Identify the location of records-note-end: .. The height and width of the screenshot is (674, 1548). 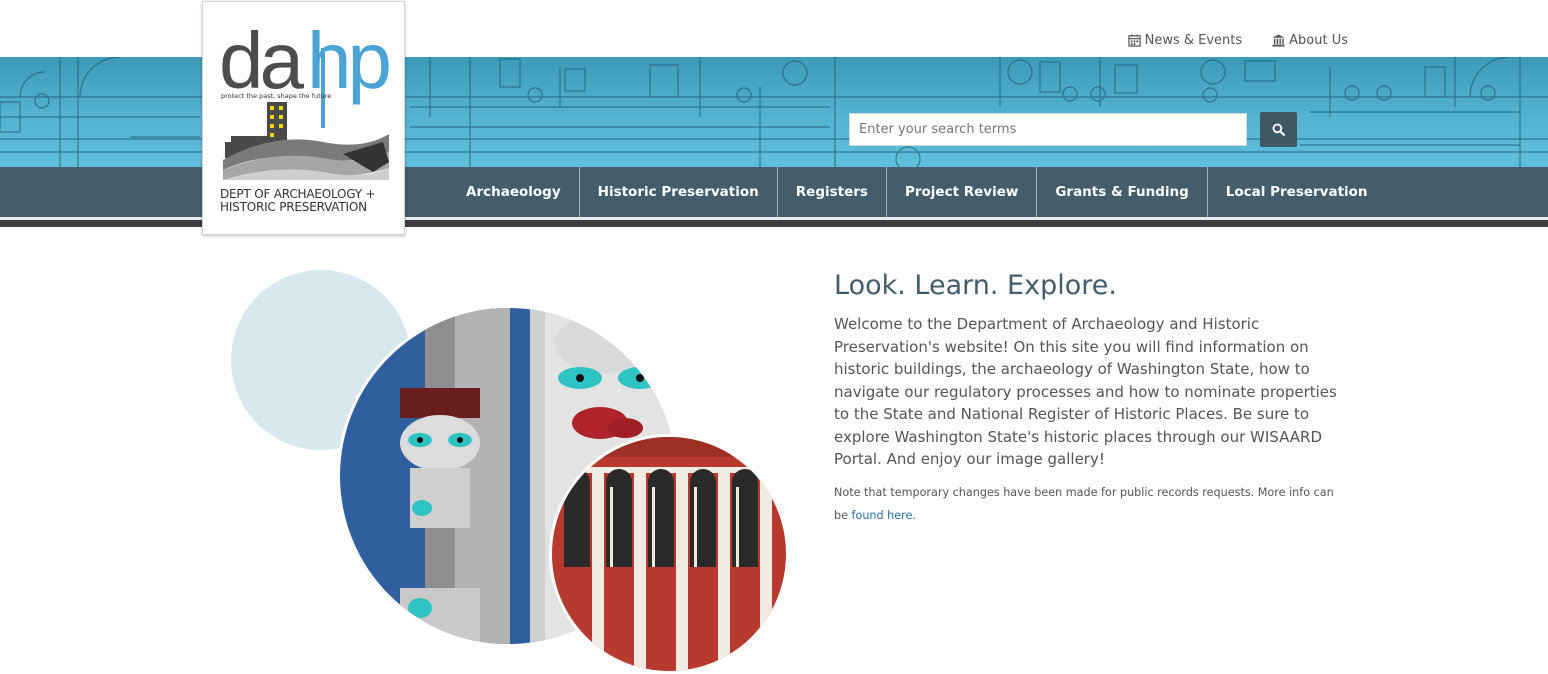
(914, 515).